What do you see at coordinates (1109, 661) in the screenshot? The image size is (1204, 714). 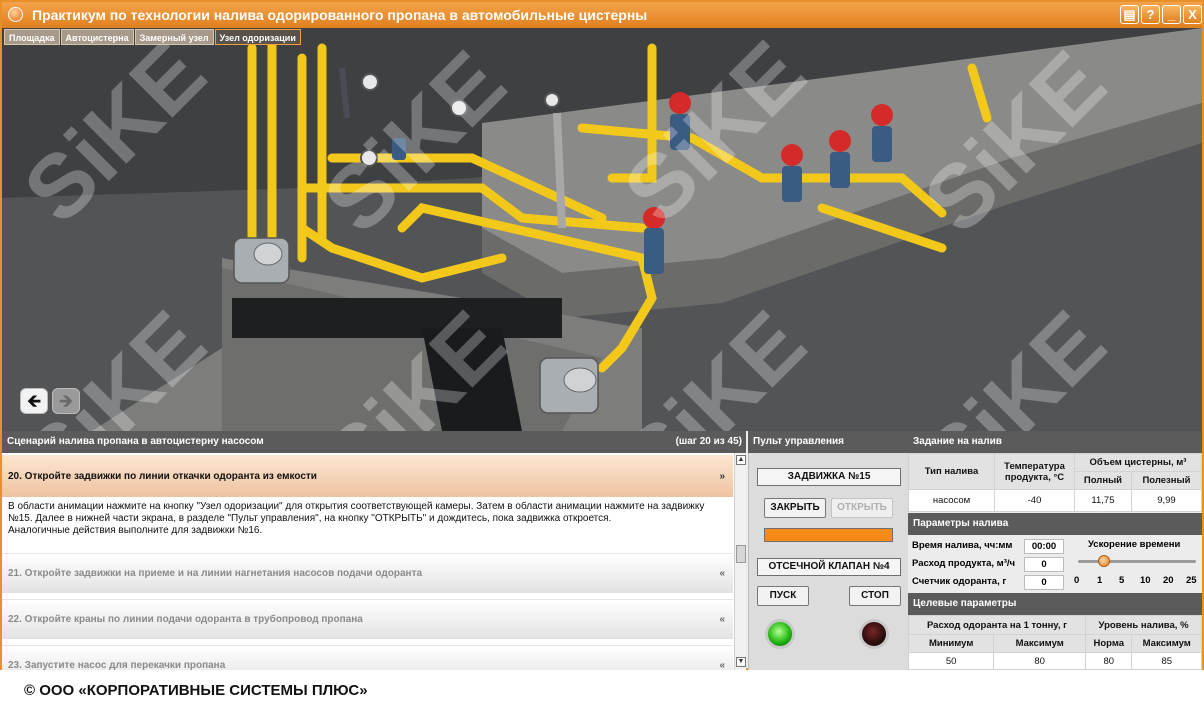 I see `cell-norm: 80` at bounding box center [1109, 661].